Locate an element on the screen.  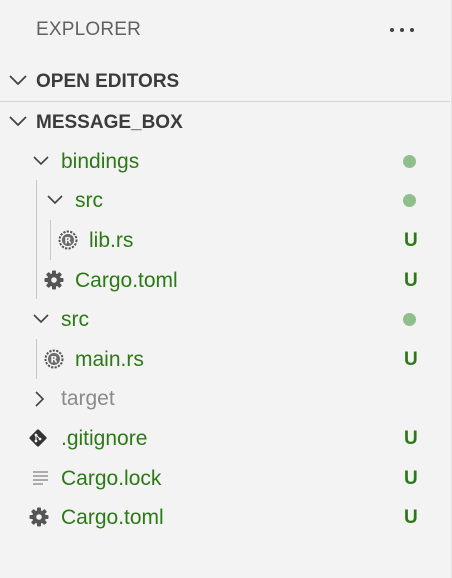
tree-item-label: target is located at coordinates (88, 398).